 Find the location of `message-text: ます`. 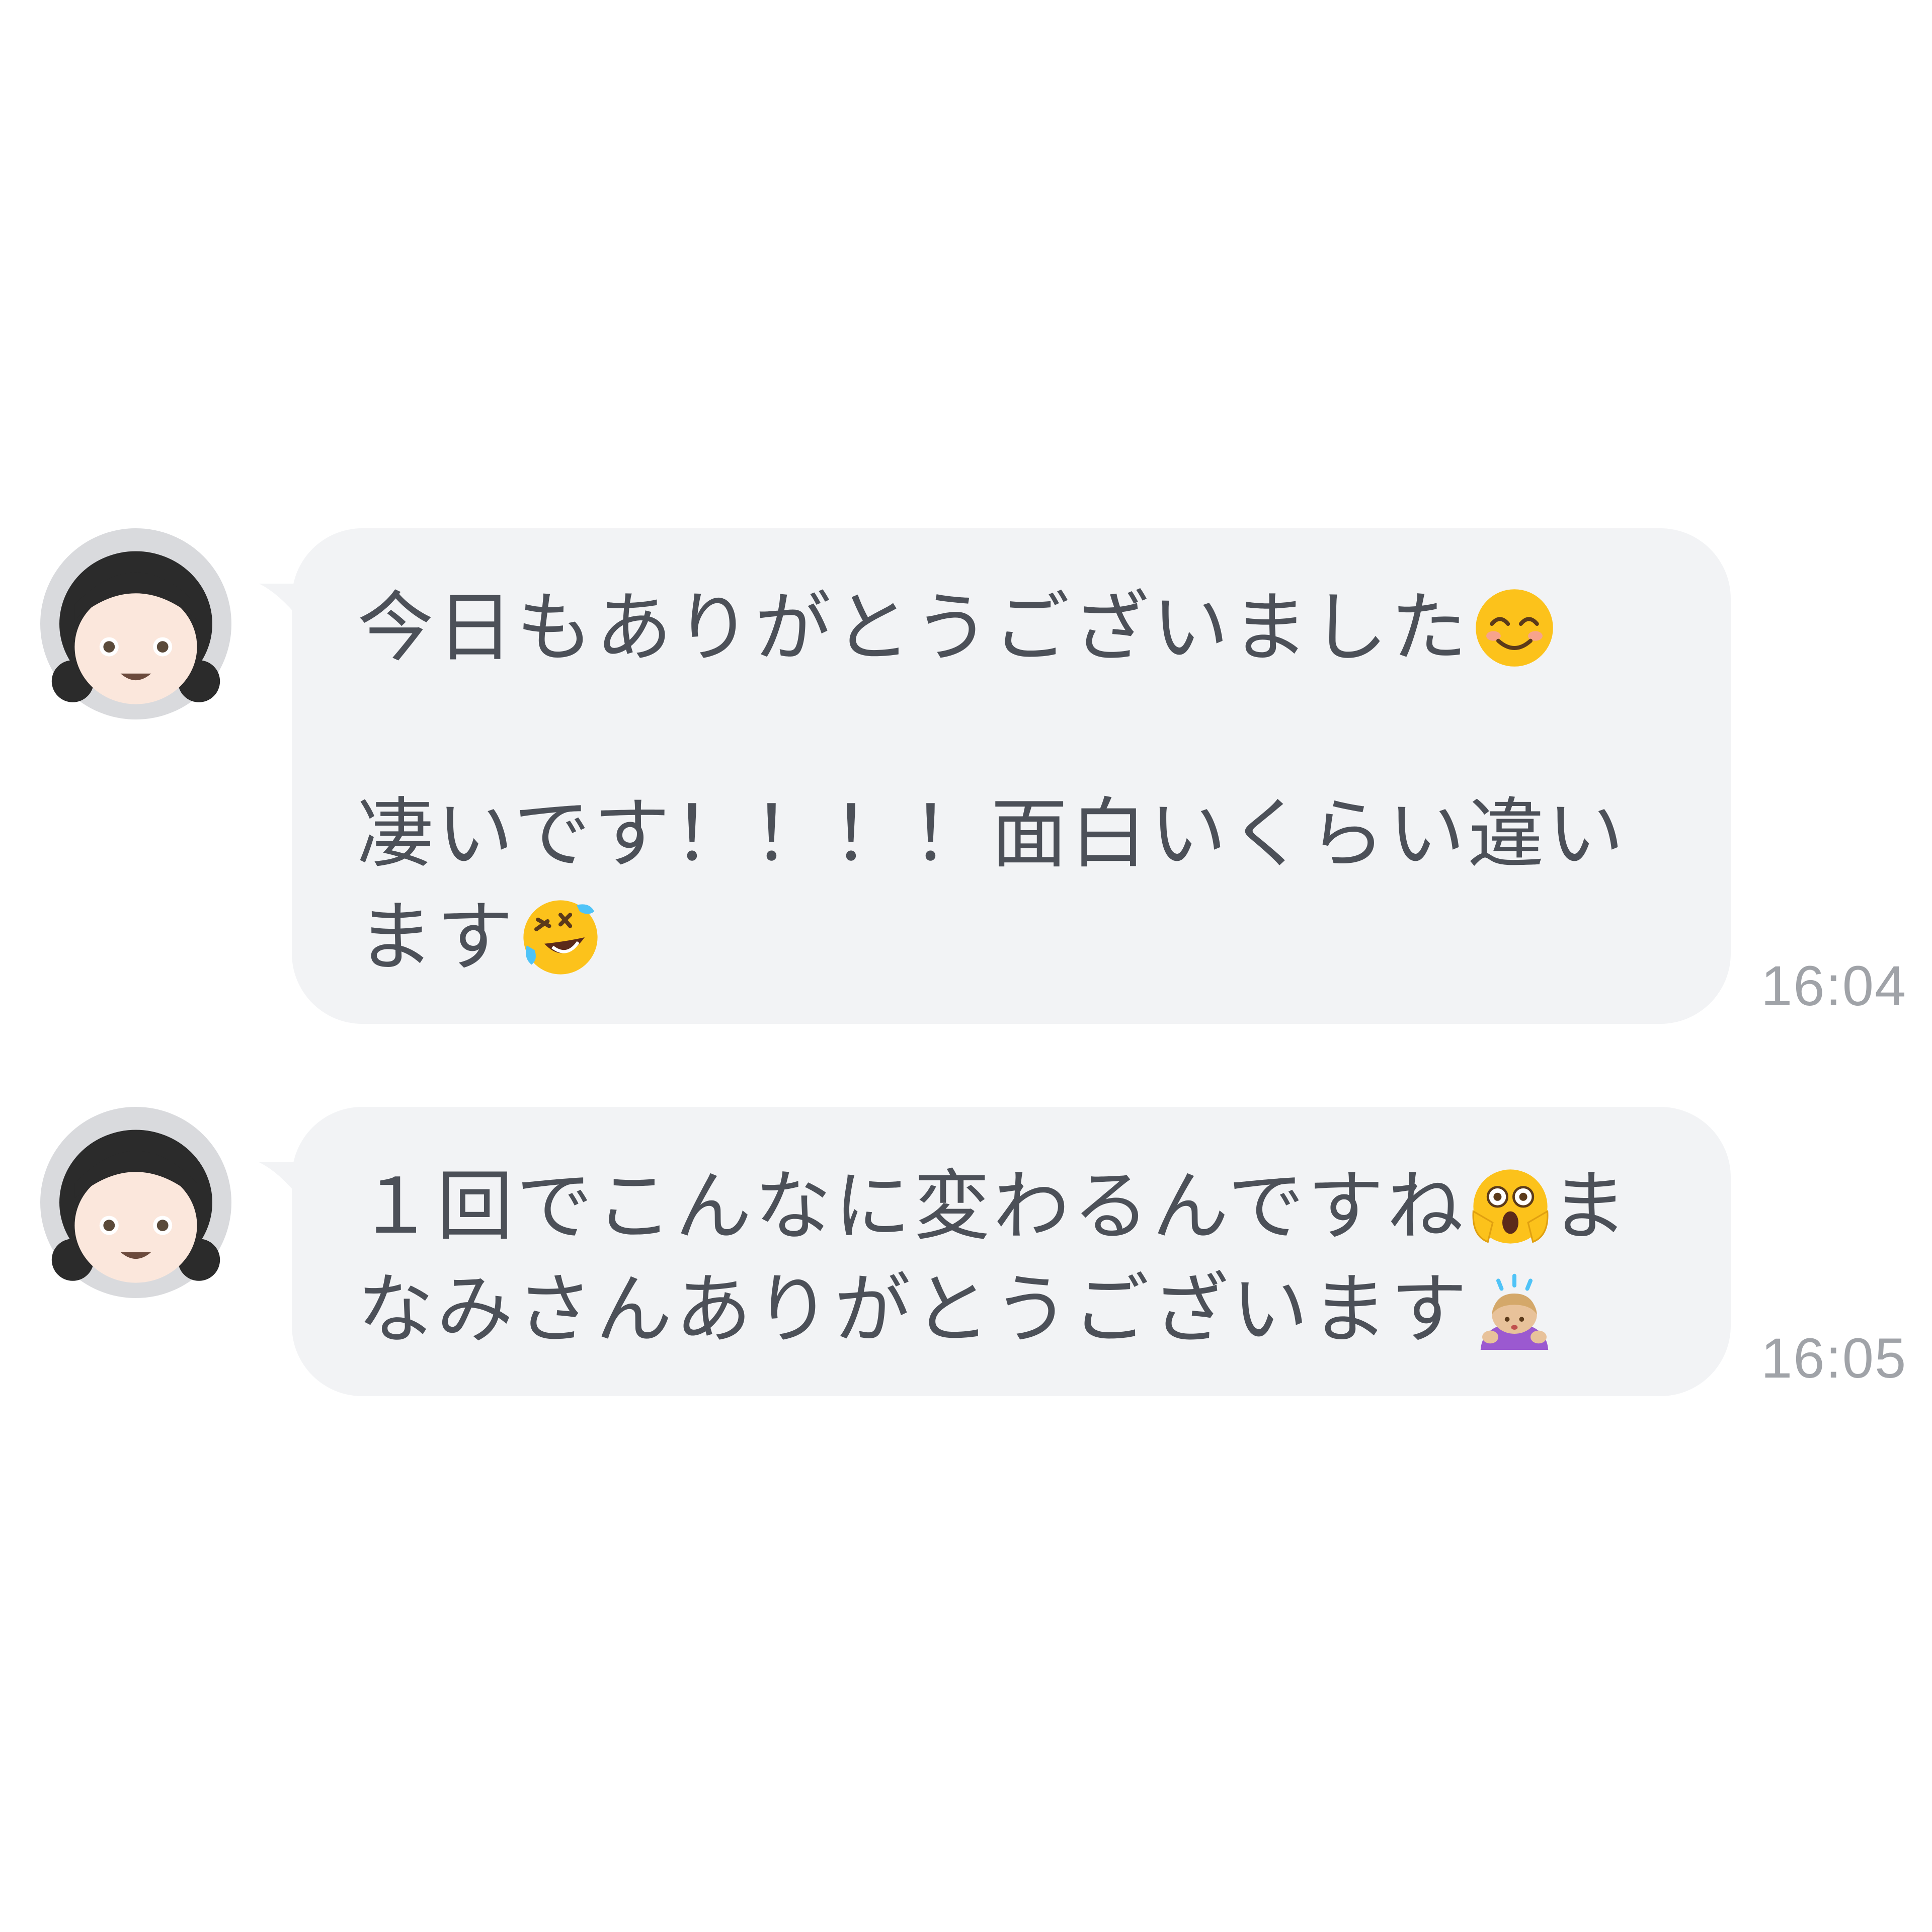

message-text: ます is located at coordinates (436, 937).